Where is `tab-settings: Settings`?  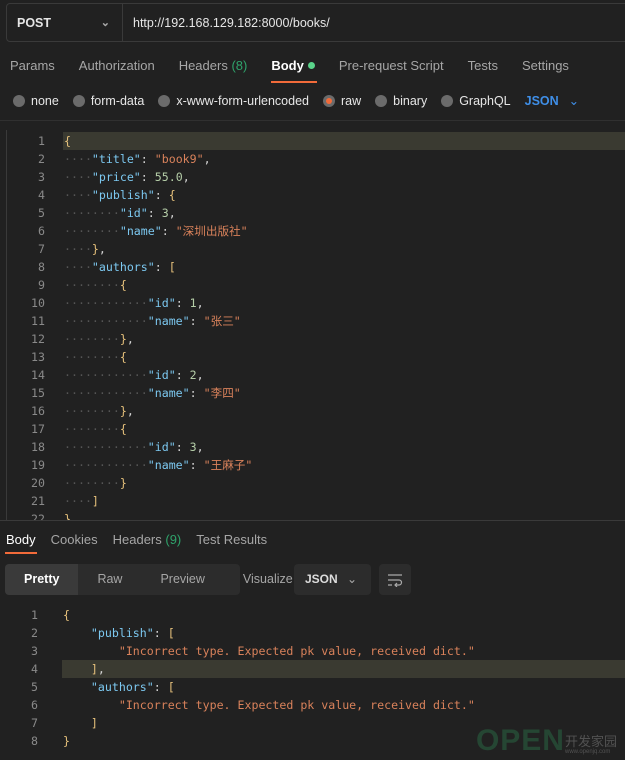
tab-settings: Settings is located at coordinates (545, 70).